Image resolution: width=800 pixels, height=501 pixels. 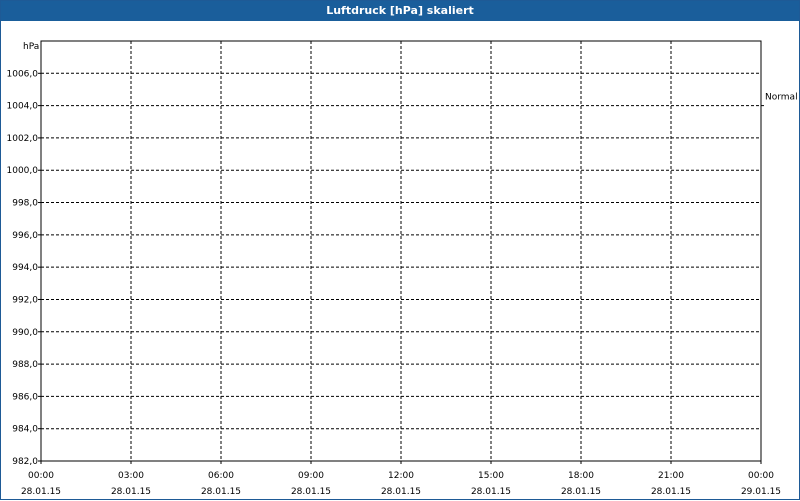 I want to click on x-tick-date-label: 29.01.15, so click(x=761, y=492).